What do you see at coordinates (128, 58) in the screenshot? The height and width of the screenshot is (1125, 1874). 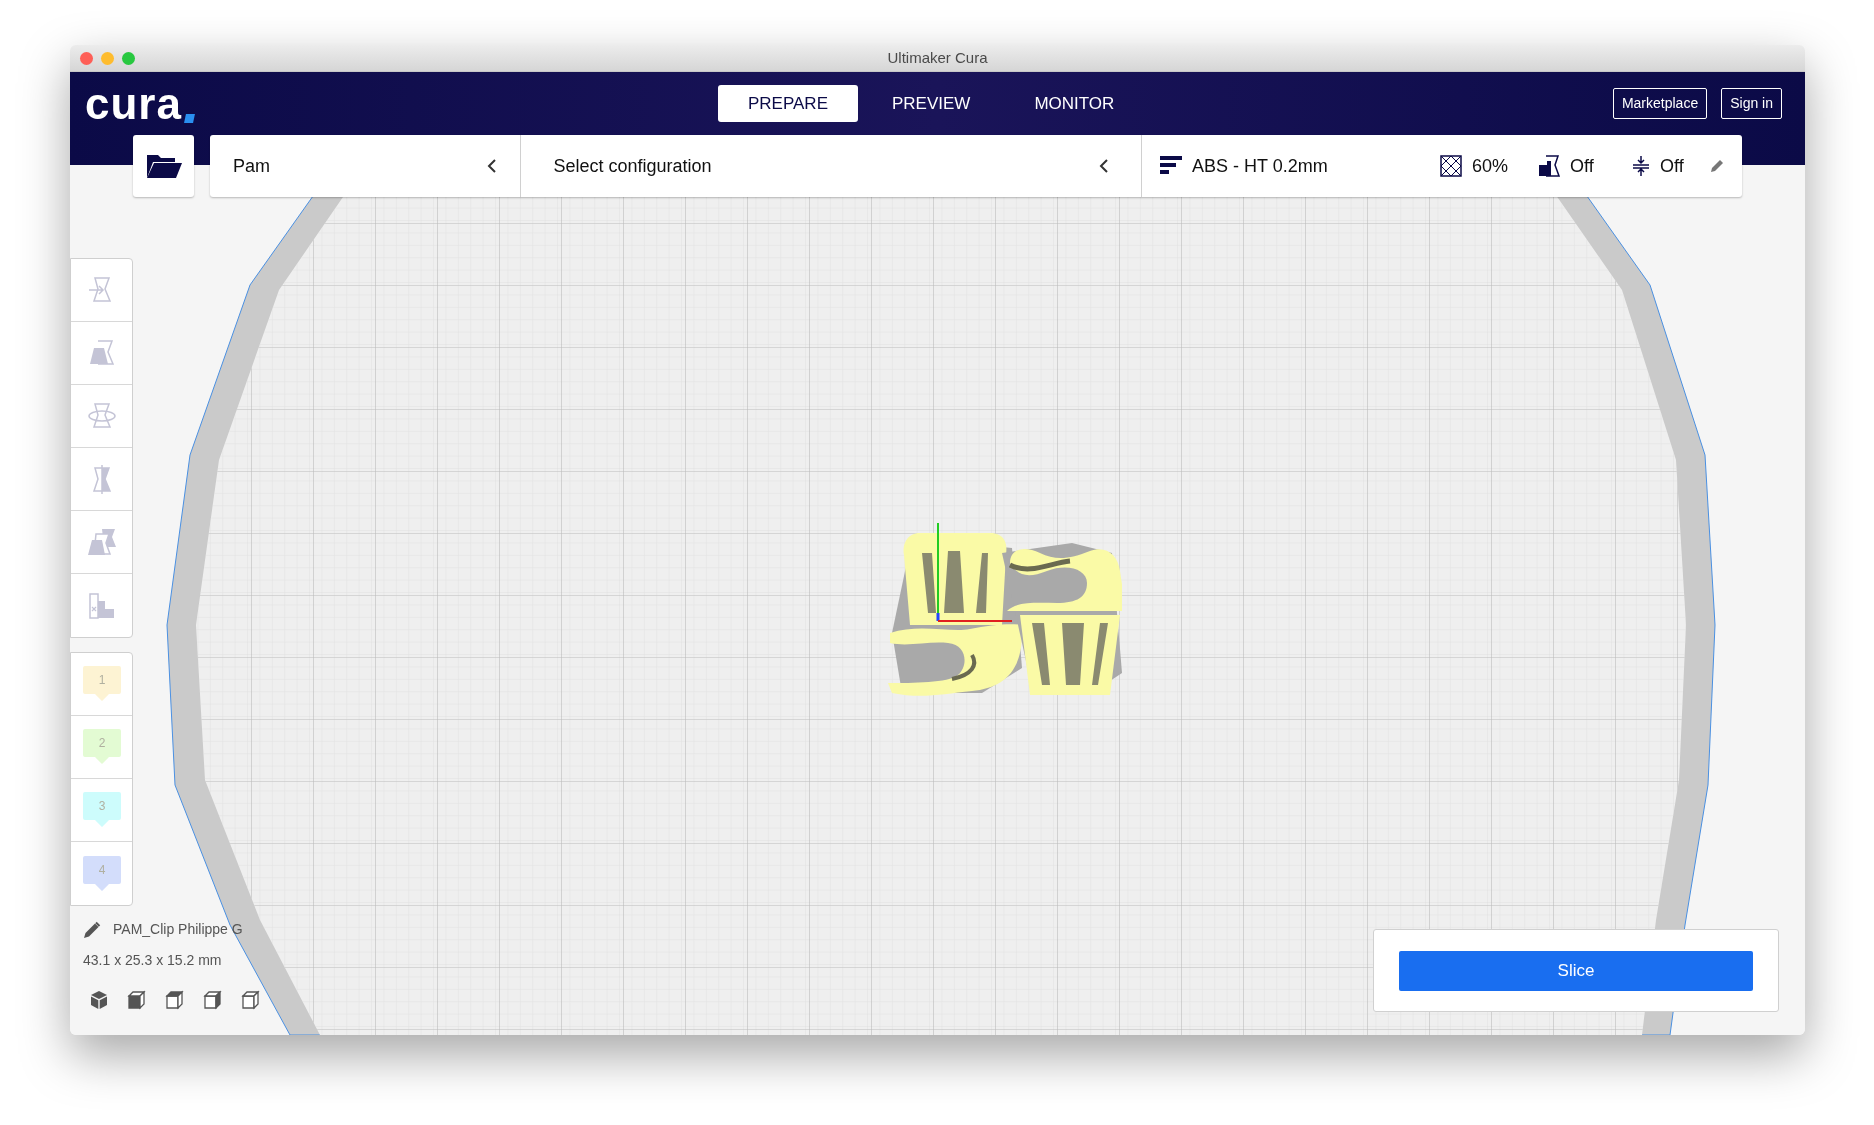 I see `zoom-window-button` at bounding box center [128, 58].